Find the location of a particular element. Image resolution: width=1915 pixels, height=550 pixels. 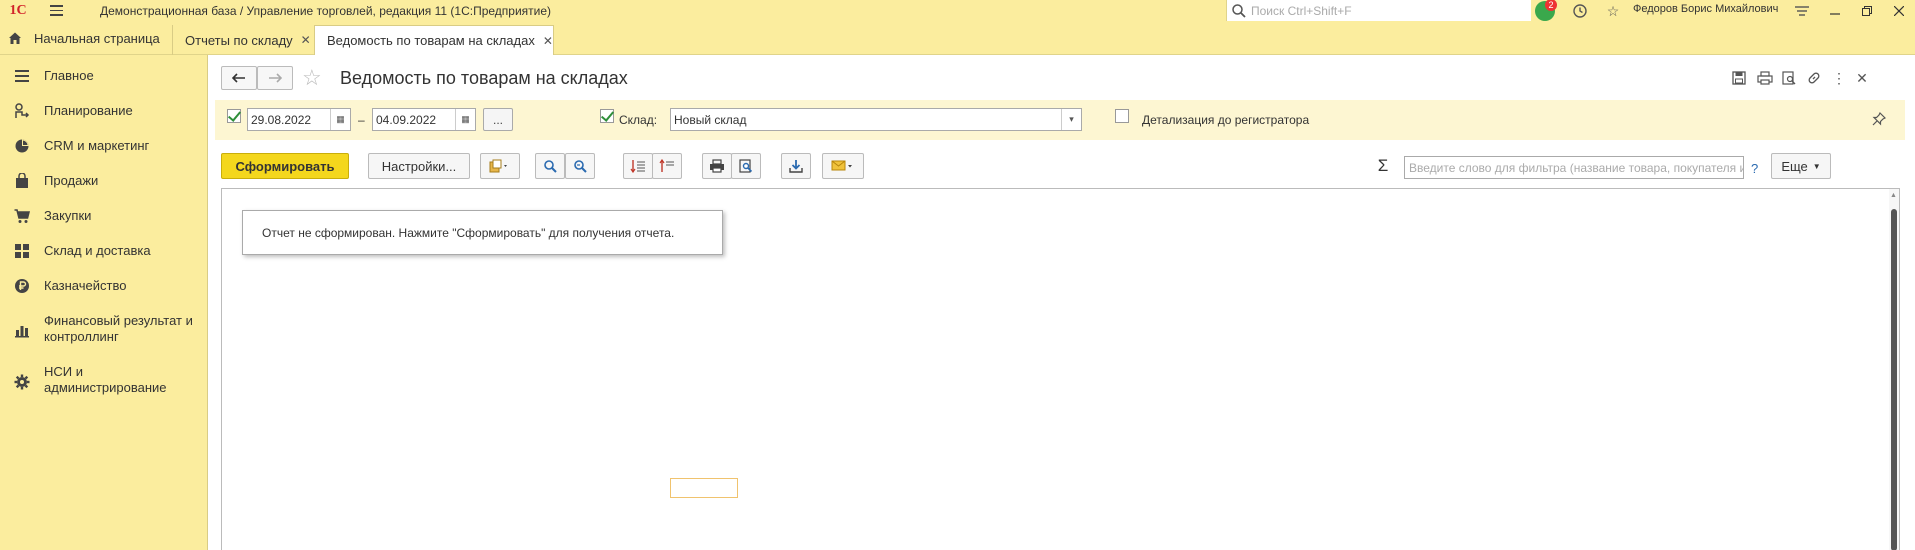

vertical-scrollbar: ▲ is located at coordinates (1894, 369).